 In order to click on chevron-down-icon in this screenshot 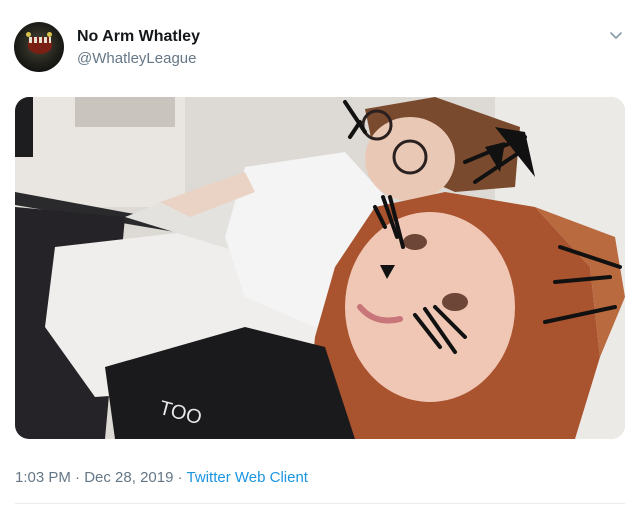, I will do `click(616, 35)`.